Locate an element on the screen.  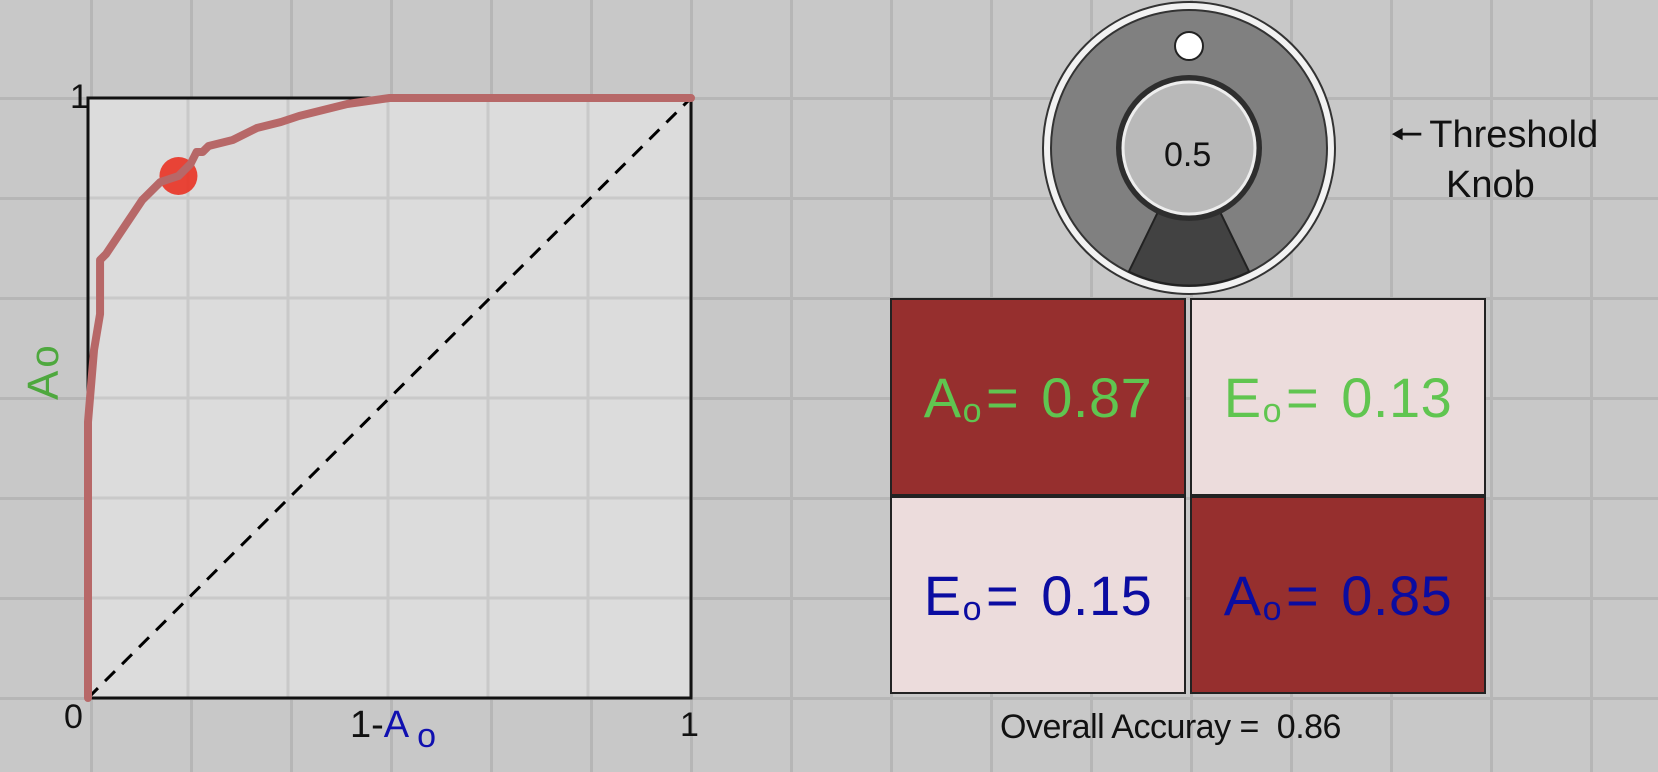
cell-value: 0.85 is located at coordinates (1397, 595).